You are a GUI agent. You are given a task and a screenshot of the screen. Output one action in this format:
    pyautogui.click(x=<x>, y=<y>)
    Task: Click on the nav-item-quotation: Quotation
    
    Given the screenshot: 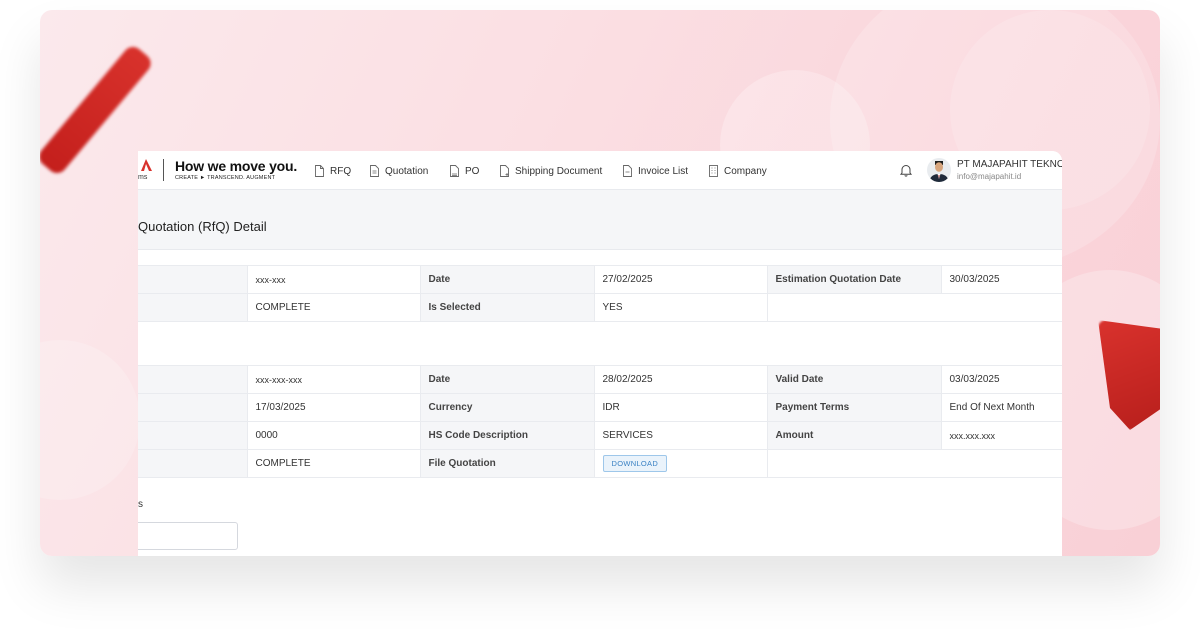 What is the action you would take?
    pyautogui.click(x=398, y=171)
    